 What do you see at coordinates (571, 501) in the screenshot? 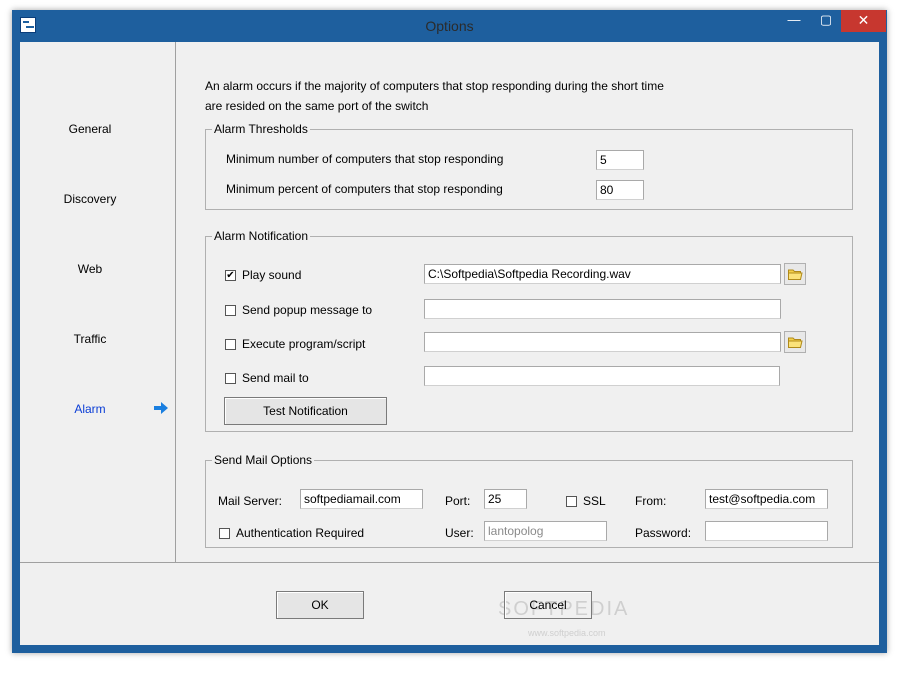
I see `ssl-checkbox` at bounding box center [571, 501].